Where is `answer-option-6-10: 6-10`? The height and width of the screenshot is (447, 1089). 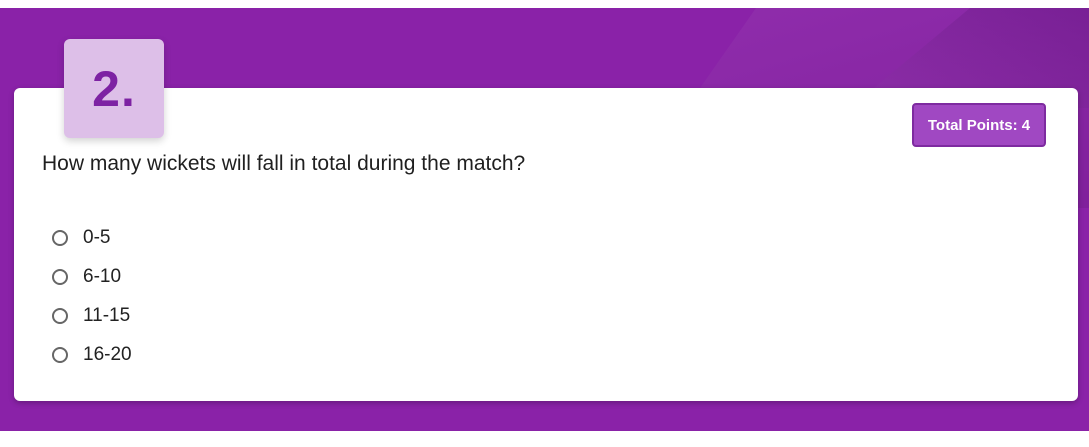 answer-option-6-10: 6-10 is located at coordinates (92, 276).